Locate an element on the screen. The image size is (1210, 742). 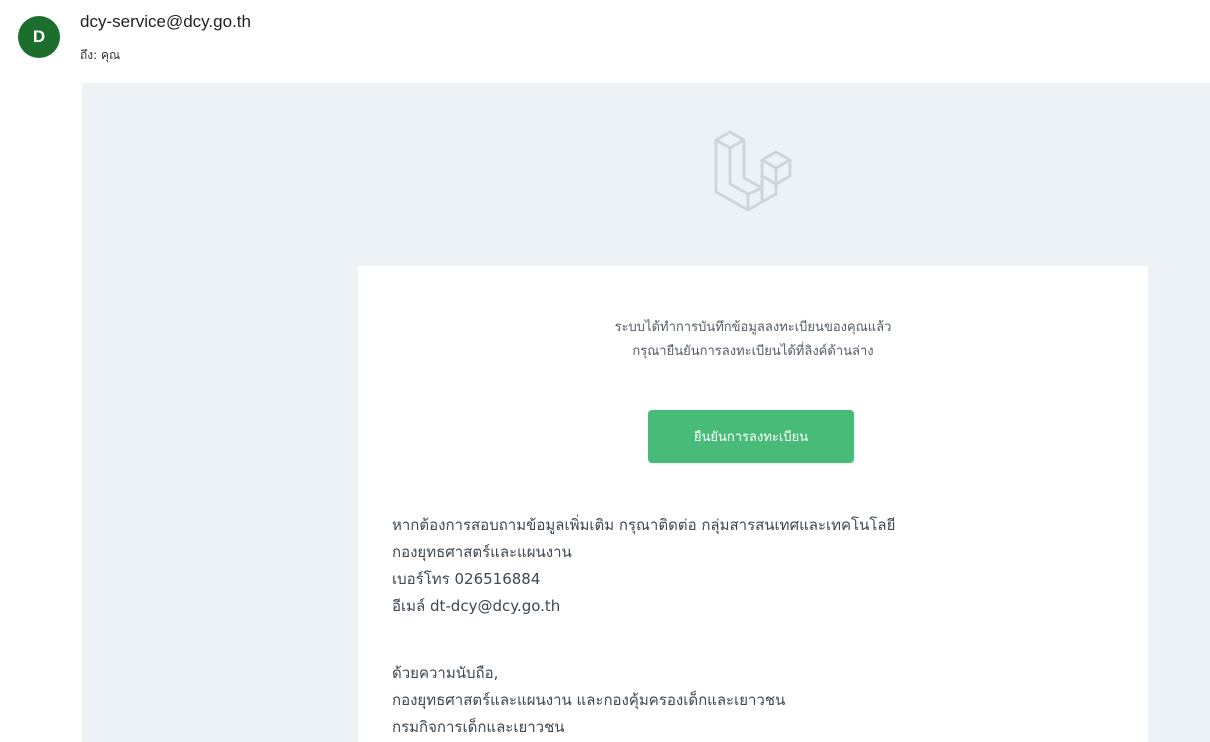
sender-avatar: D is located at coordinates (39, 37).